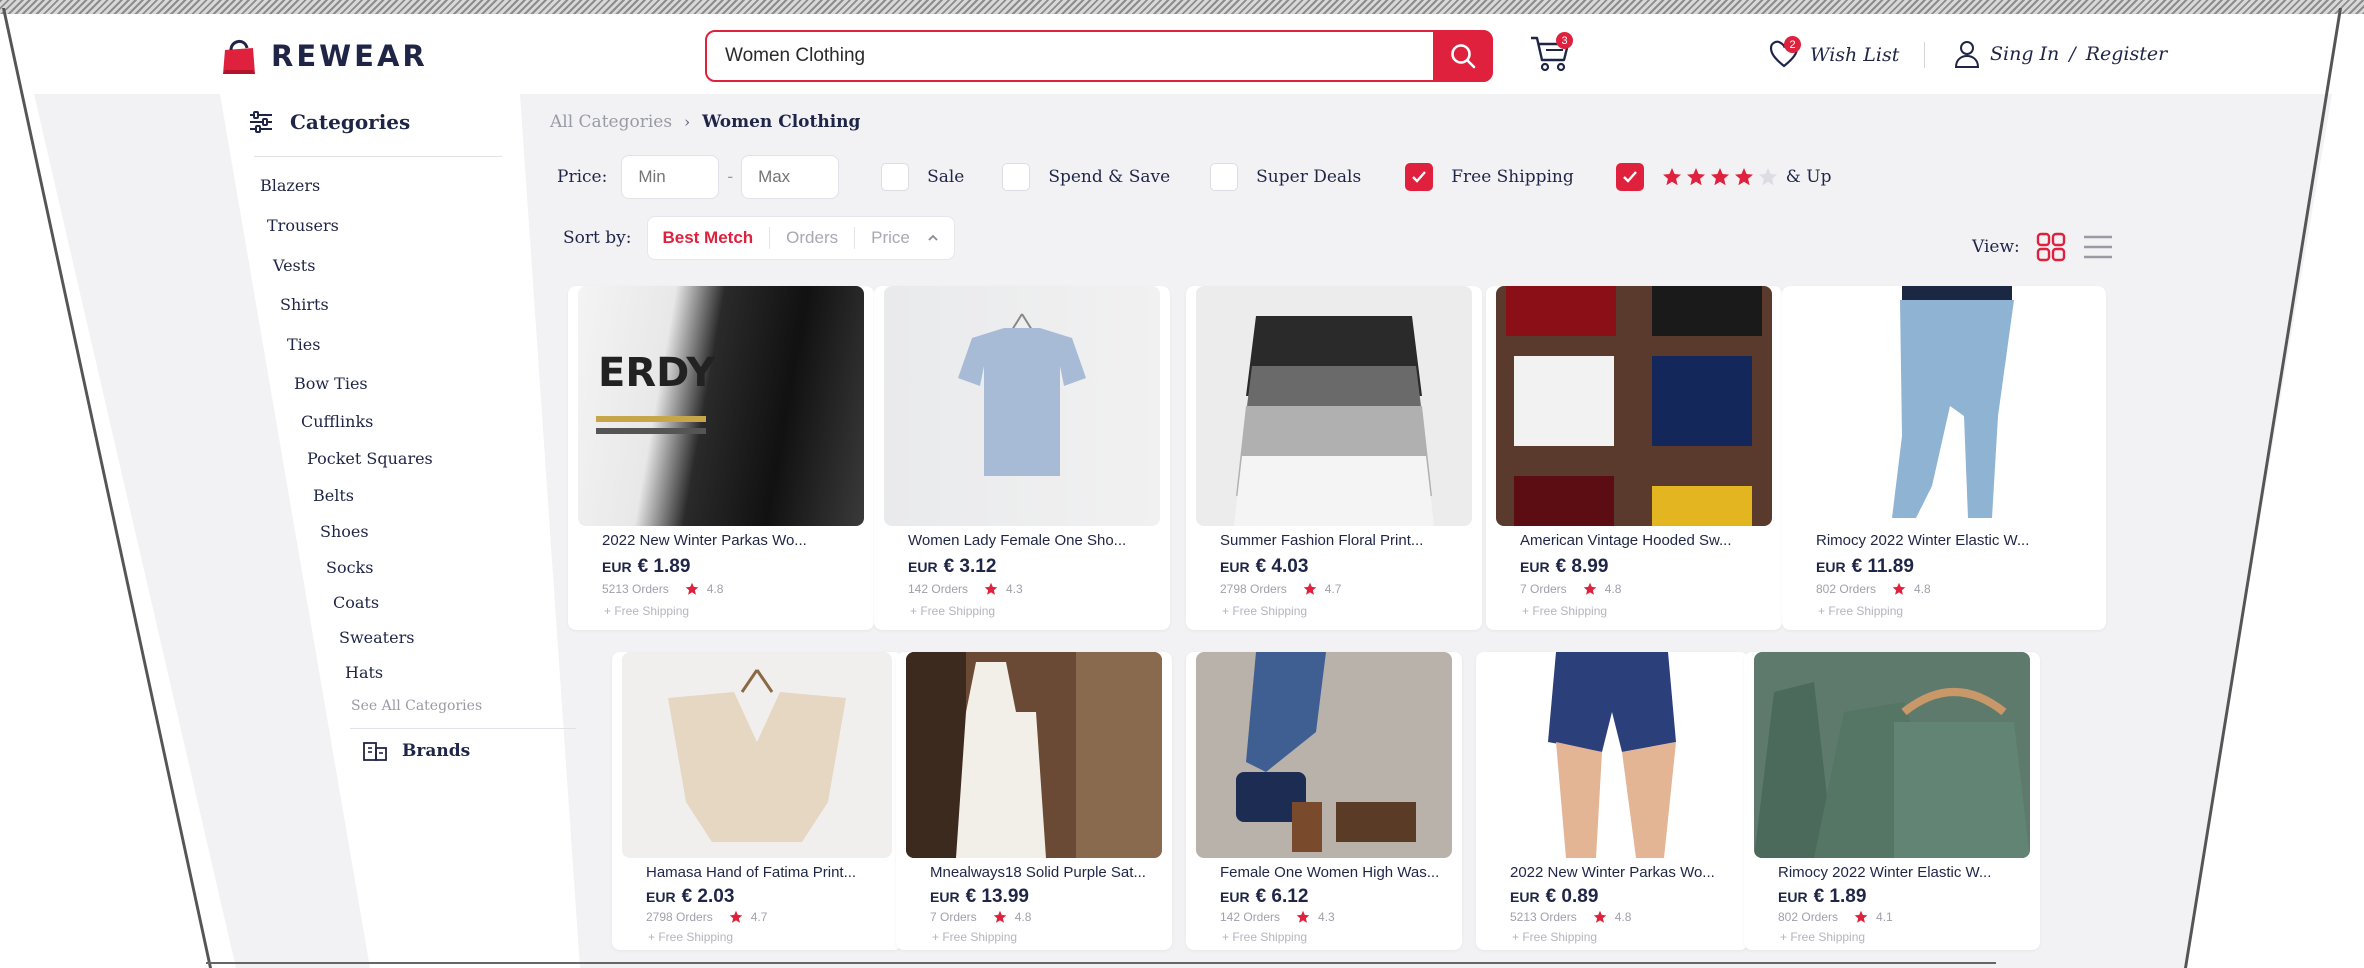  I want to click on sign-in-link: Sing In, so click(2024, 54).